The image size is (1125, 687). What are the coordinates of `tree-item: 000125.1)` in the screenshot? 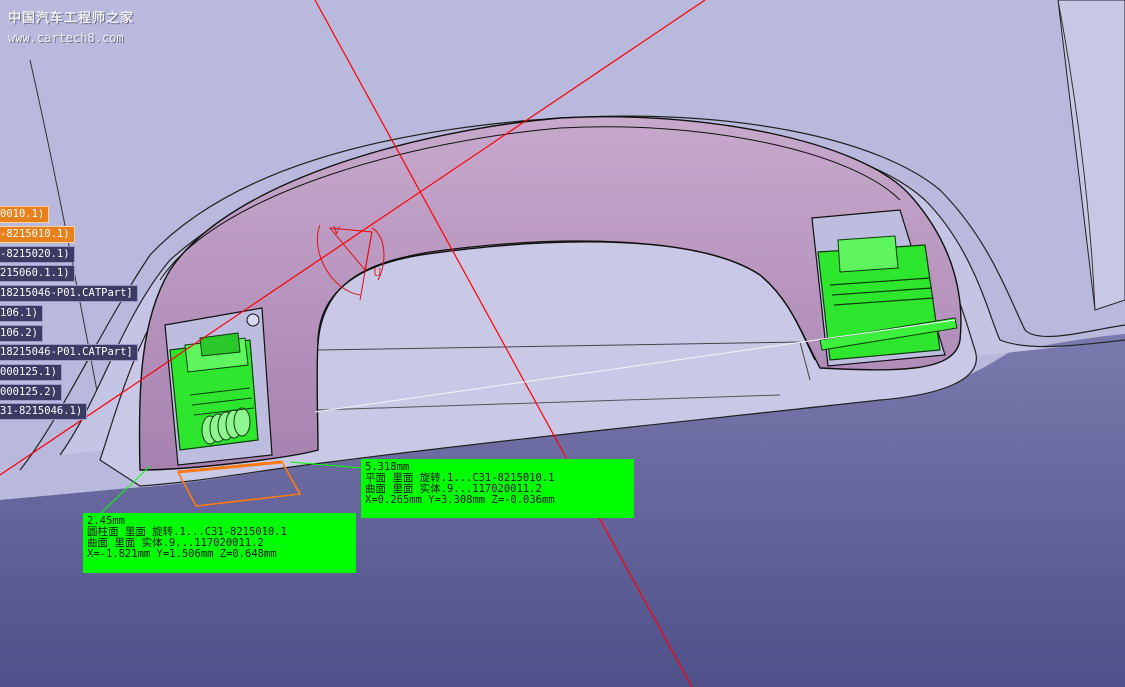 It's located at (31, 372).